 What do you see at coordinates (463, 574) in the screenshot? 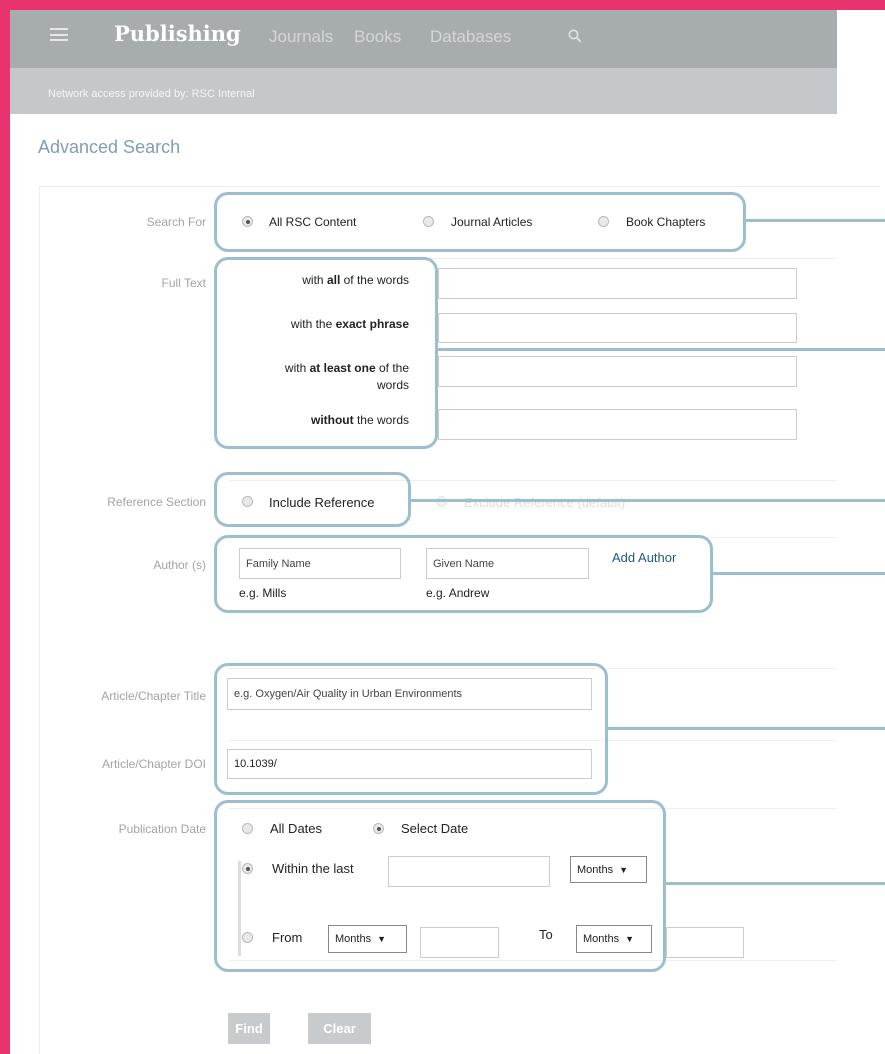
I see `annotation-author` at bounding box center [463, 574].